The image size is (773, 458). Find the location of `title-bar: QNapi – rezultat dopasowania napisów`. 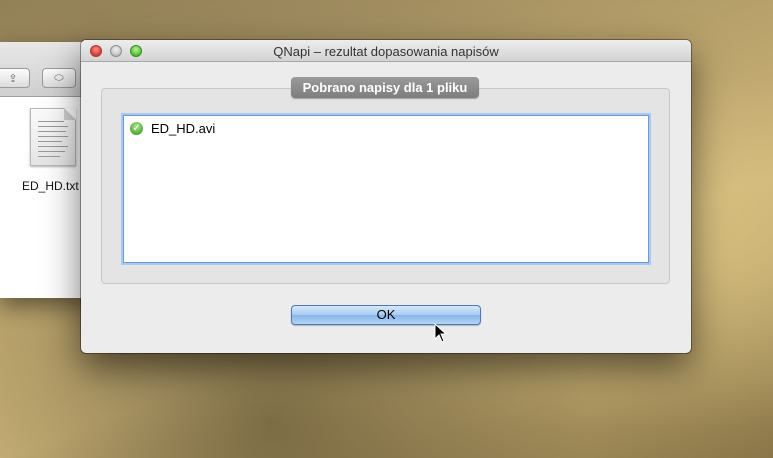

title-bar: QNapi – rezultat dopasowania napisów is located at coordinates (386, 51).